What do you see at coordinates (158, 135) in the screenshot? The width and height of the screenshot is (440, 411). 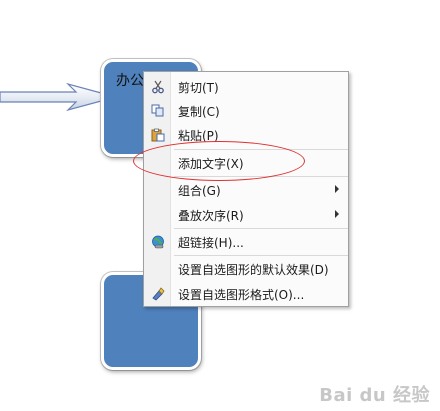 I see `paste-icon` at bounding box center [158, 135].